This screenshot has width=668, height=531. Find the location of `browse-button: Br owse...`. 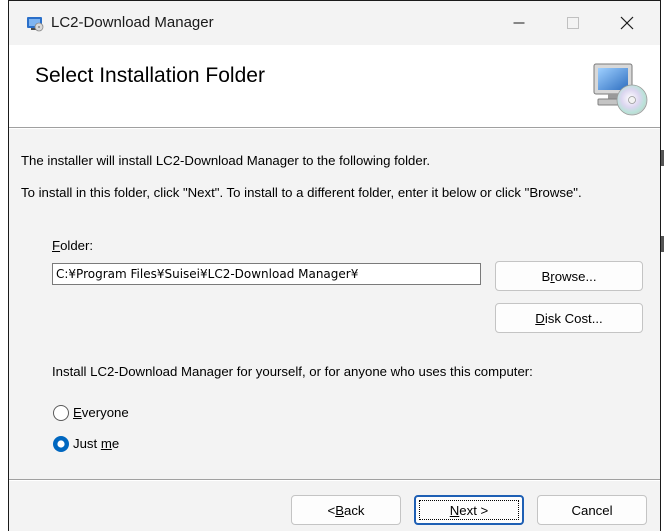

browse-button: Br owse... is located at coordinates (569, 276).